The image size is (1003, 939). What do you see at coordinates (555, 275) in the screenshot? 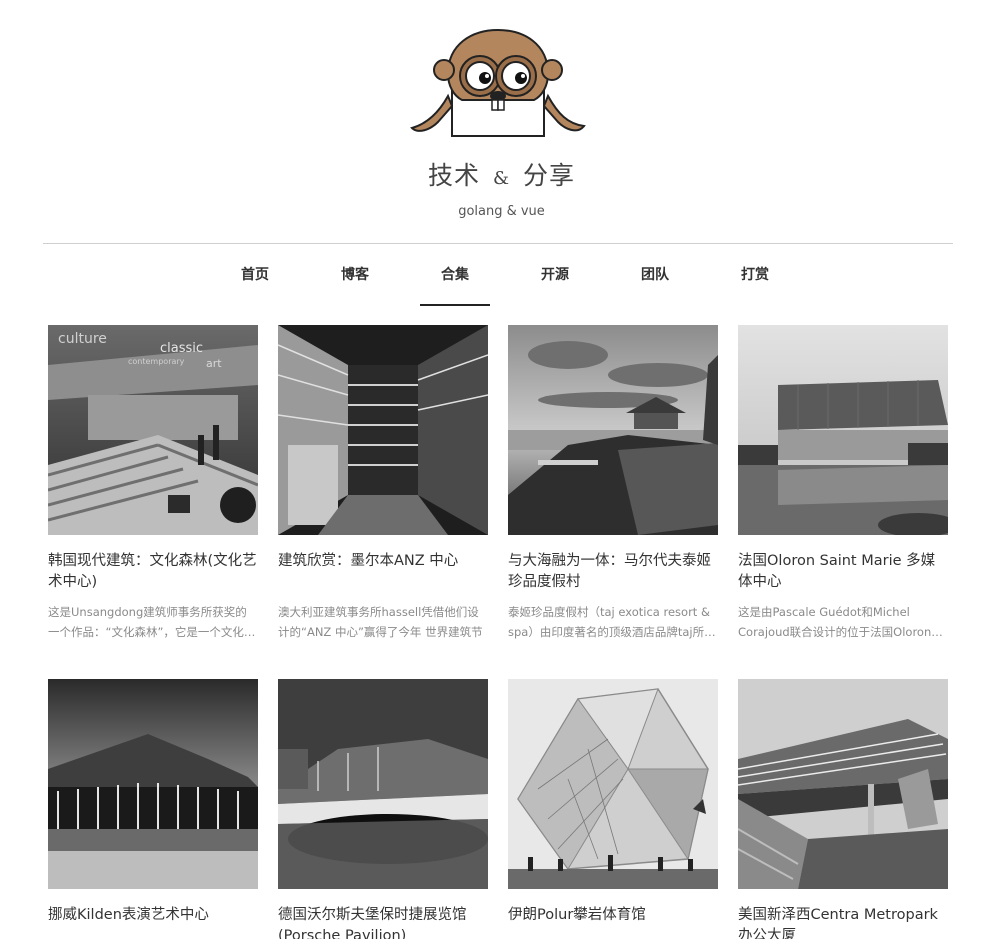
I see `nav-item-open-source: 开源` at bounding box center [555, 275].